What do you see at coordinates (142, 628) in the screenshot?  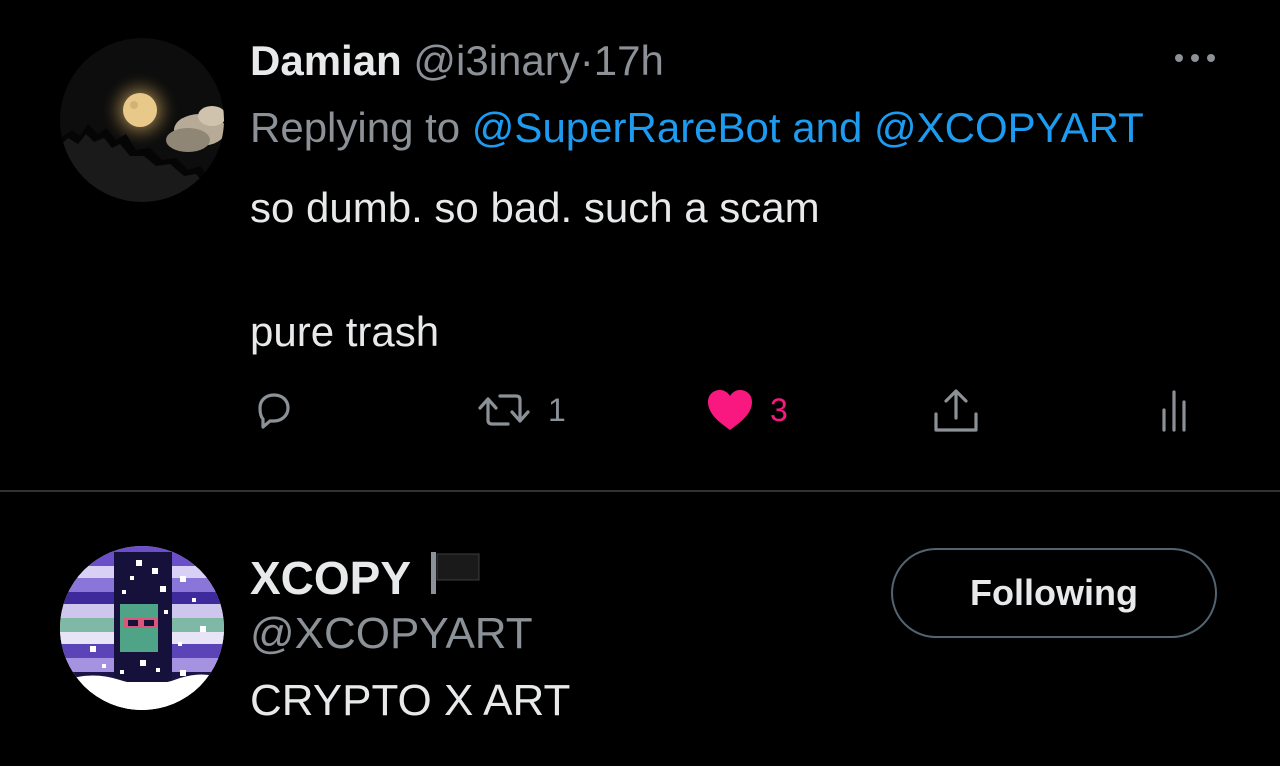 I see `user-avatar` at bounding box center [142, 628].